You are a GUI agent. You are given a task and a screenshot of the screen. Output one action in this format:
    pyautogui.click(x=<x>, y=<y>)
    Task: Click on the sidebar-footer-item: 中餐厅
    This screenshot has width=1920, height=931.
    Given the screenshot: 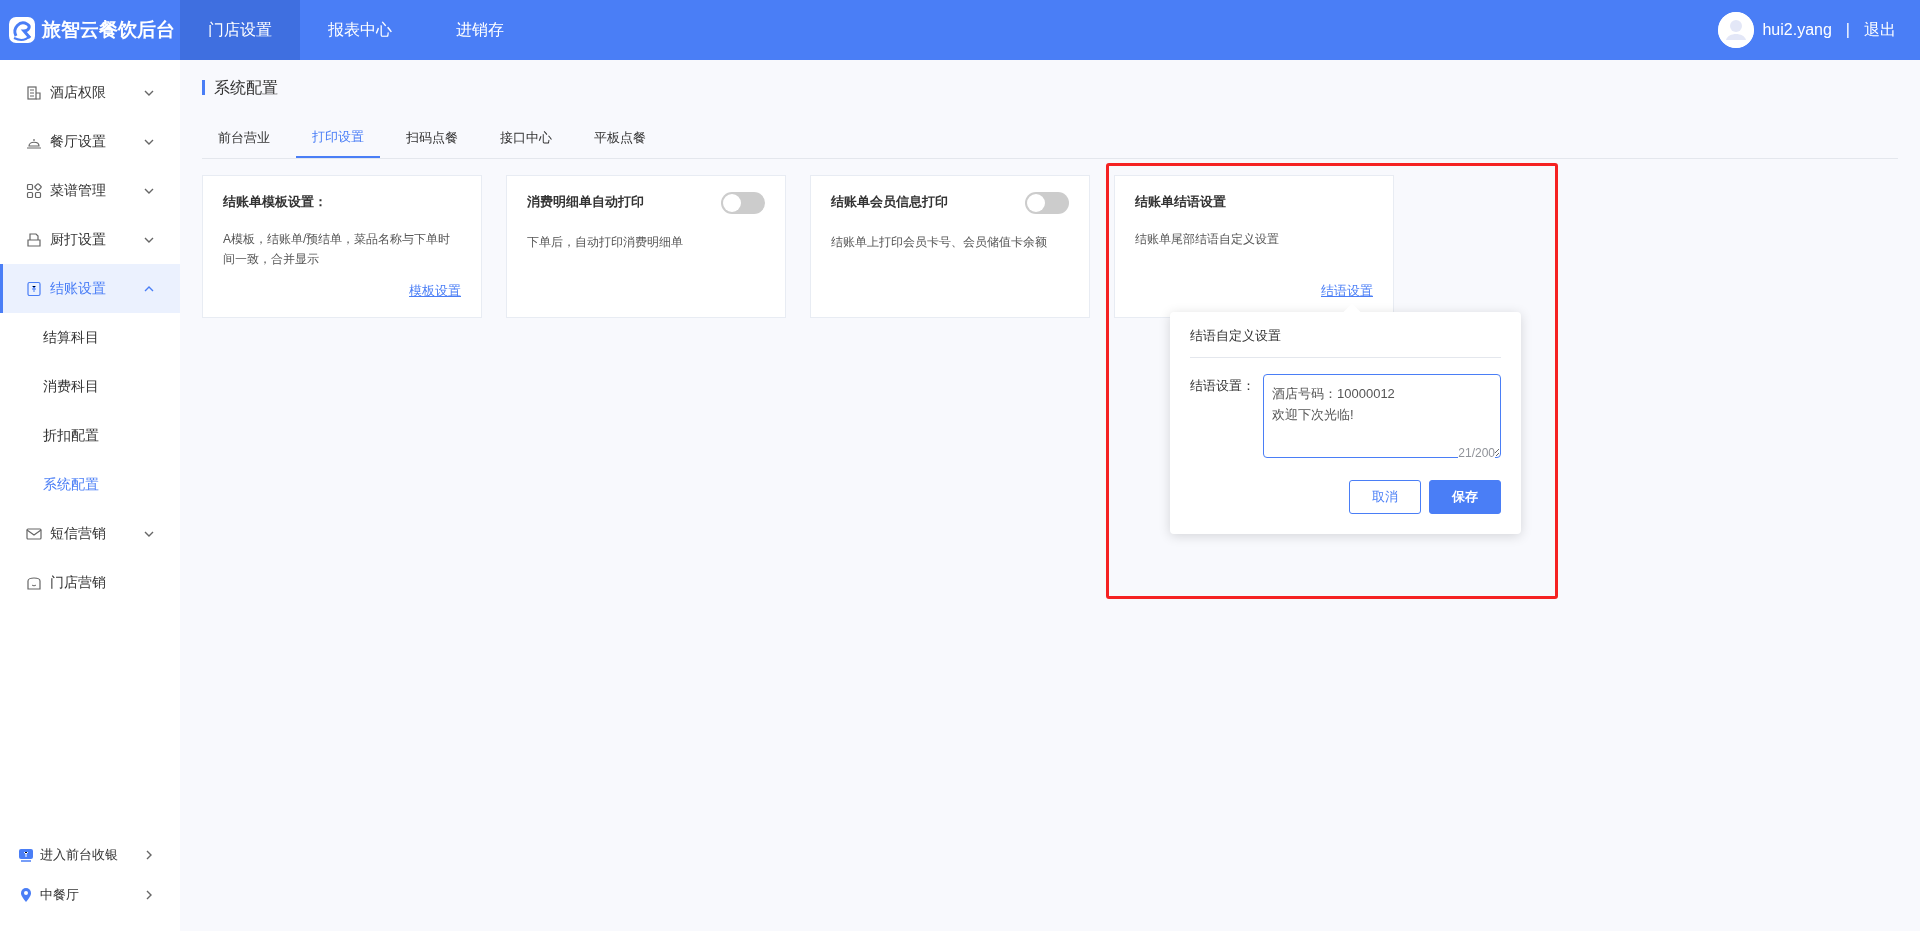 What is the action you would take?
    pyautogui.click(x=90, y=895)
    